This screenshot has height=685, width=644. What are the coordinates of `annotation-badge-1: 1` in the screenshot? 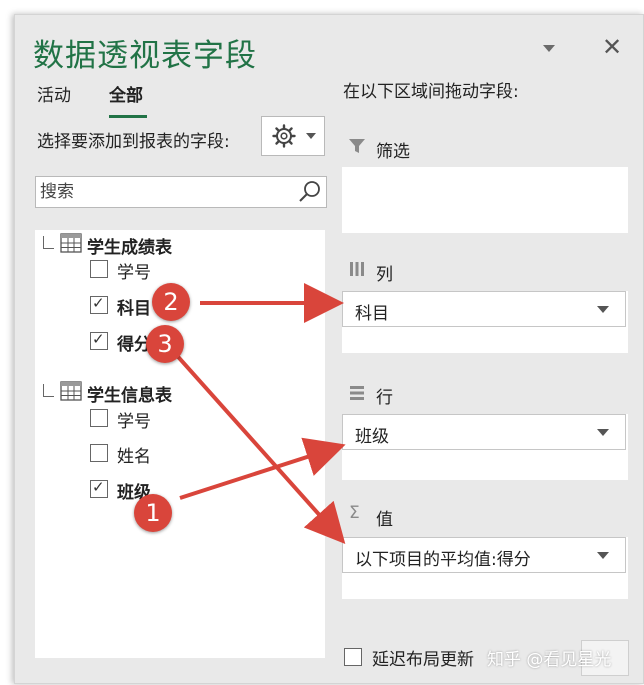 It's located at (153, 513).